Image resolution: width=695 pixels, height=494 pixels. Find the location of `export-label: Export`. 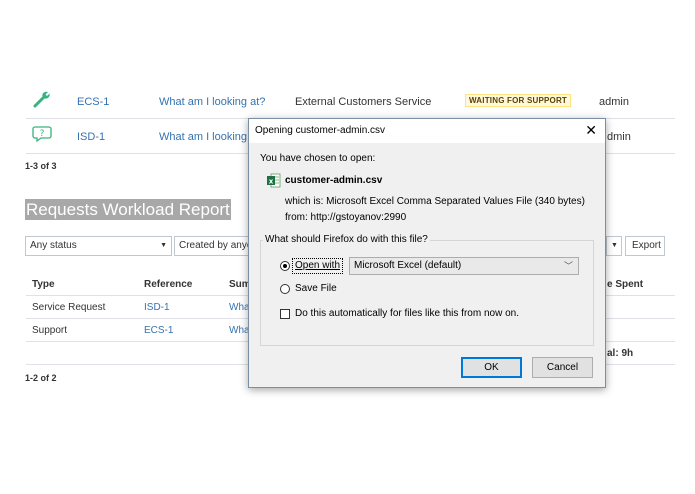

export-label: Export is located at coordinates (646, 245).